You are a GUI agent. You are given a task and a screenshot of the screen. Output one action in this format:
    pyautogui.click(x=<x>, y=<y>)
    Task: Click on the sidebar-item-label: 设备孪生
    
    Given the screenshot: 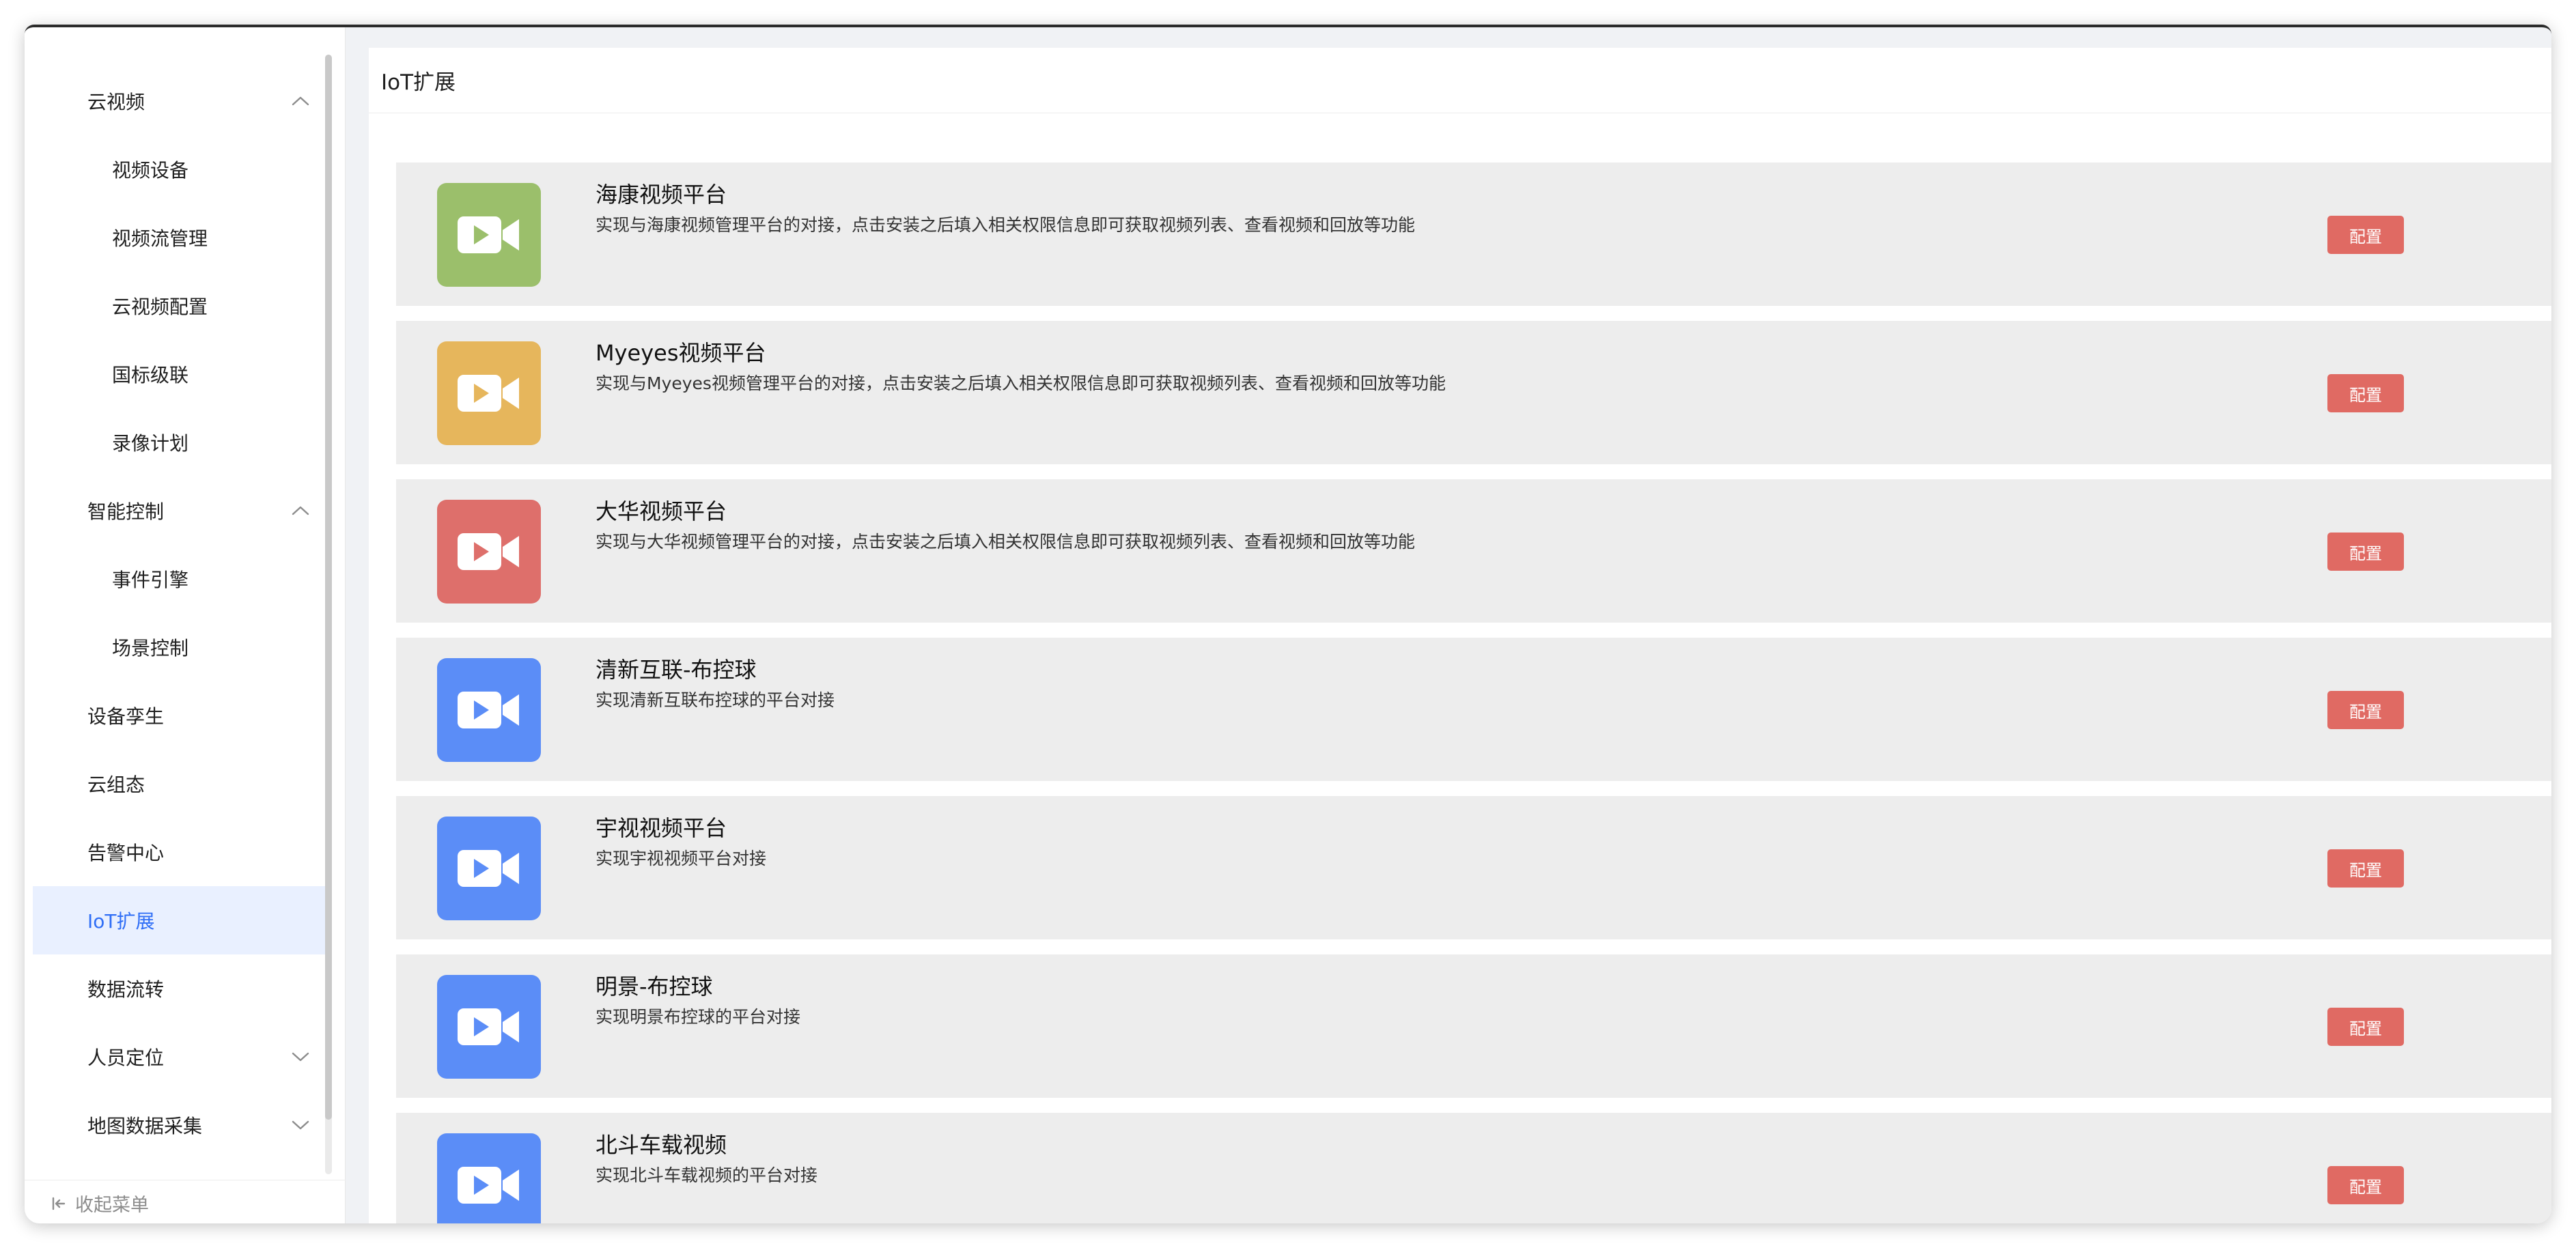 What is the action you would take?
    pyautogui.click(x=126, y=716)
    